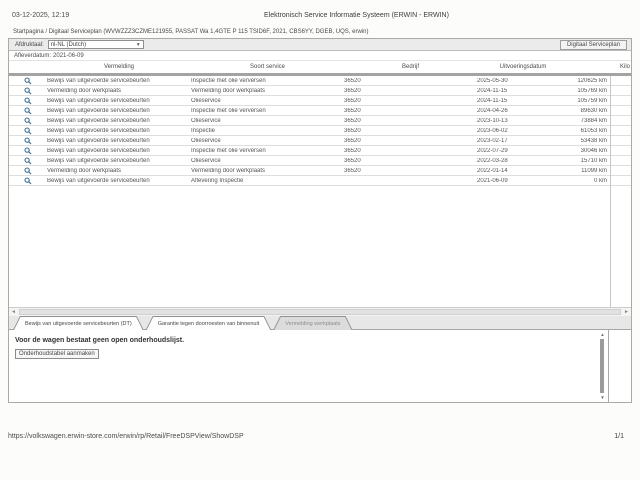  Describe the element at coordinates (33, 55) in the screenshot. I see `delivery-date-label: Afleverdatum:` at that location.